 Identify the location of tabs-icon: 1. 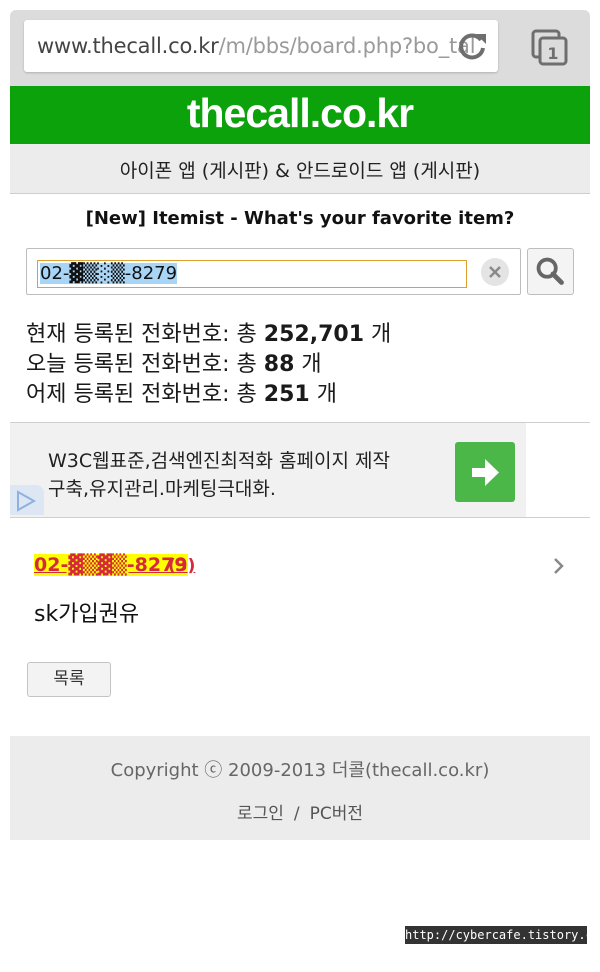
(550, 48).